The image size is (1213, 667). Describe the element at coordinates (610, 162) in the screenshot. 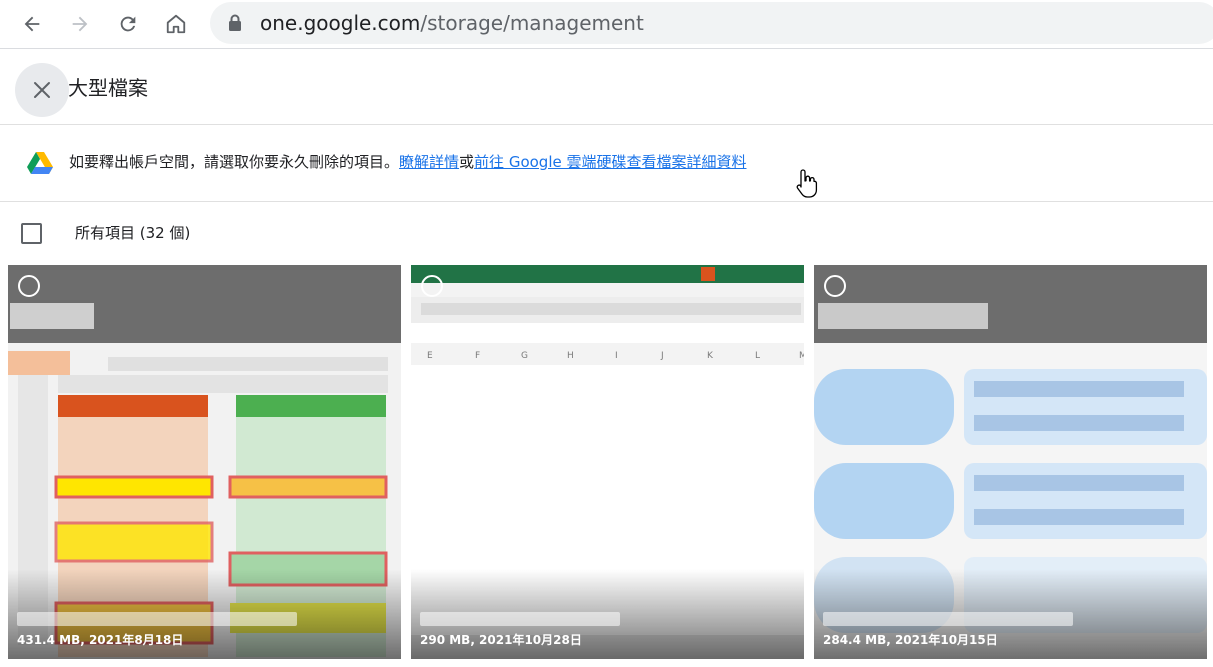

I see `drive-details-link: 前往 Google 雲端硬碟查看檔案詳細資料` at that location.